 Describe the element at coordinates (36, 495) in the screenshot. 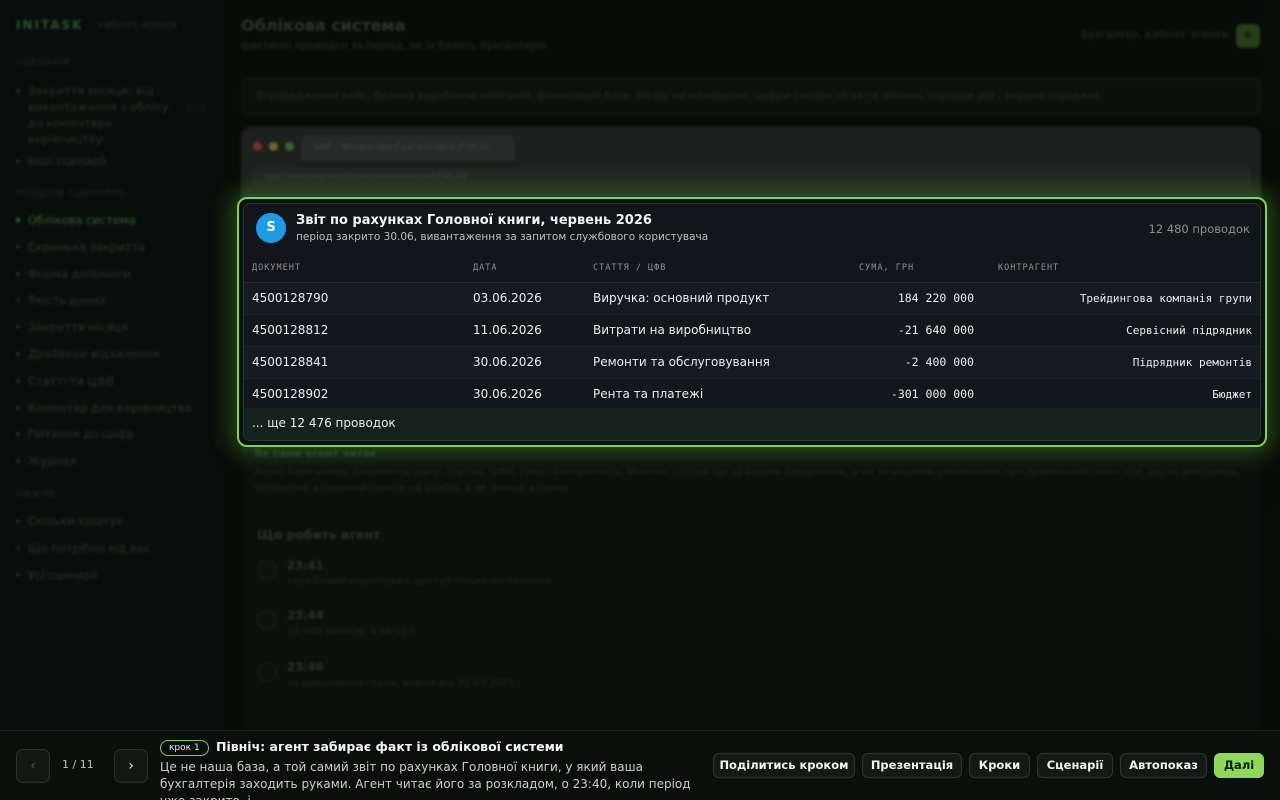

I see `sidebar-heading-below: Нижче` at that location.